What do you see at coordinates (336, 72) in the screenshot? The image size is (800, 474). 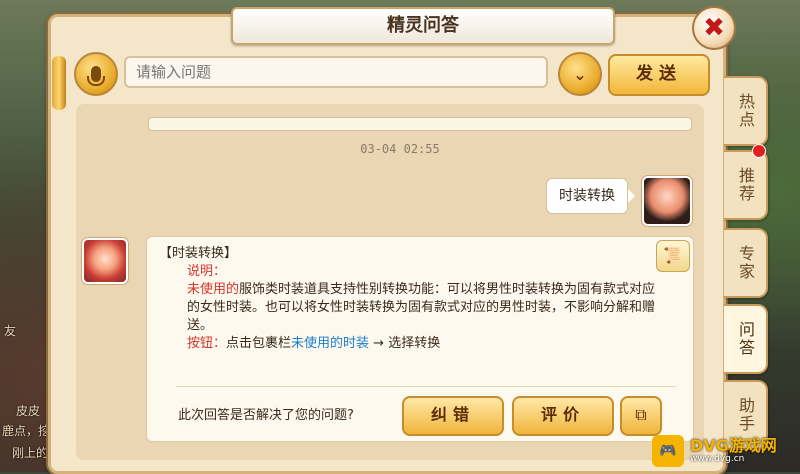 I see `question-input` at bounding box center [336, 72].